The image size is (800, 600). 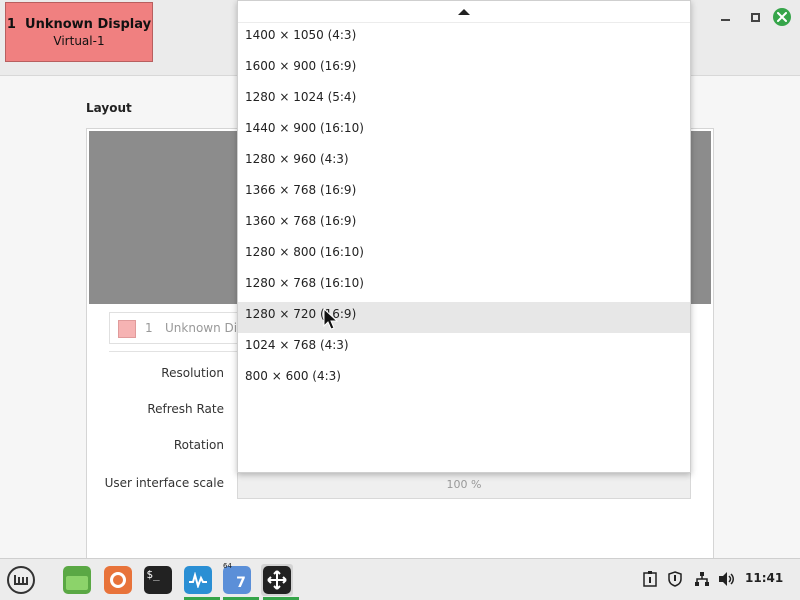 I want to click on taskbar-firefox-button, so click(x=118, y=580).